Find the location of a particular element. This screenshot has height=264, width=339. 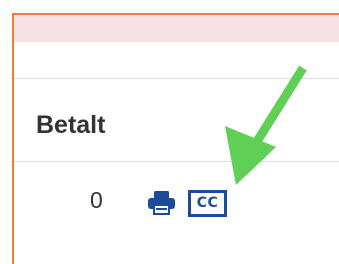

column-header-betalt: Betalt is located at coordinates (71, 125).